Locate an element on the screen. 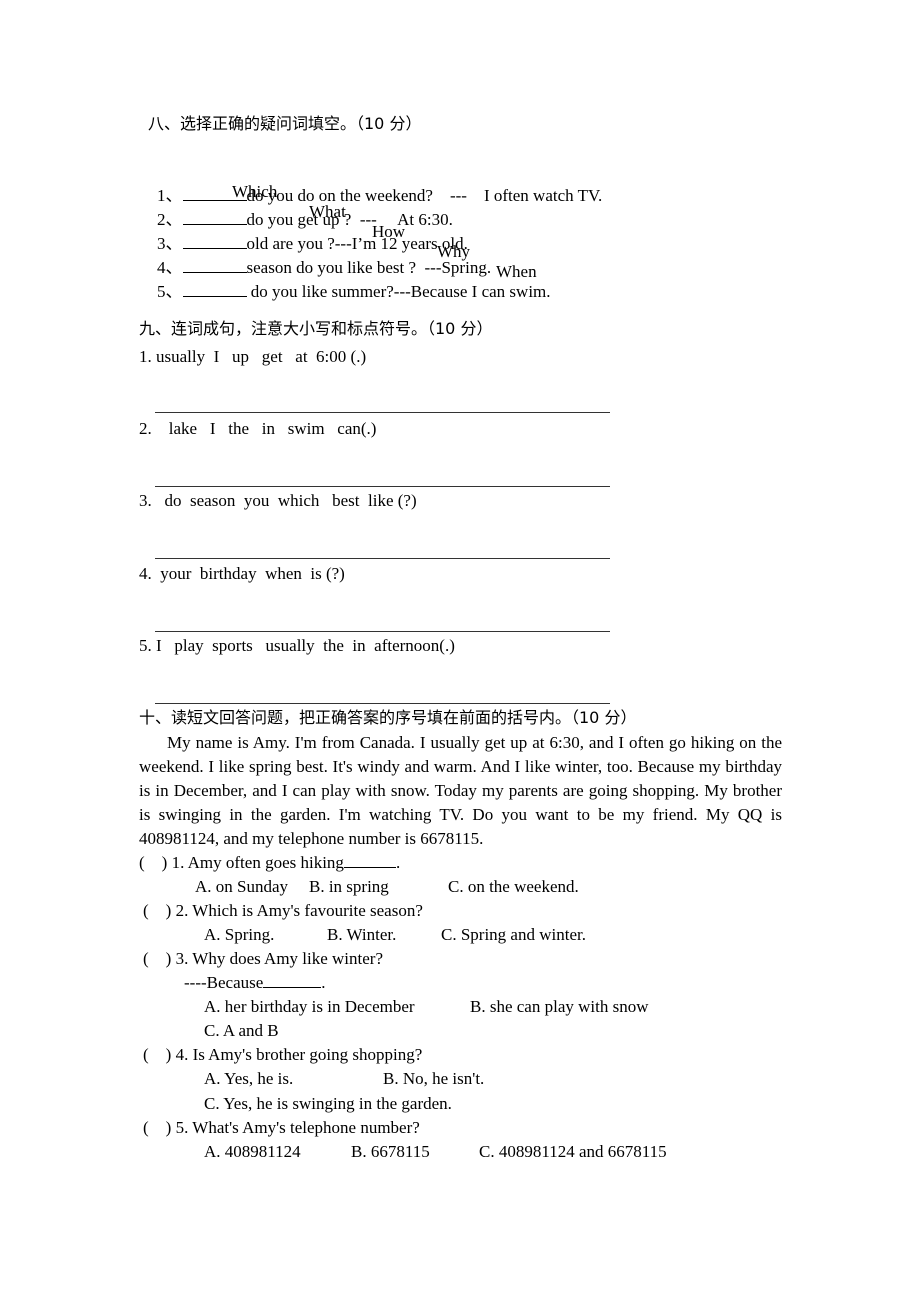  question-text: 4. Is Amy's brother going shopping? is located at coordinates (299, 1054).